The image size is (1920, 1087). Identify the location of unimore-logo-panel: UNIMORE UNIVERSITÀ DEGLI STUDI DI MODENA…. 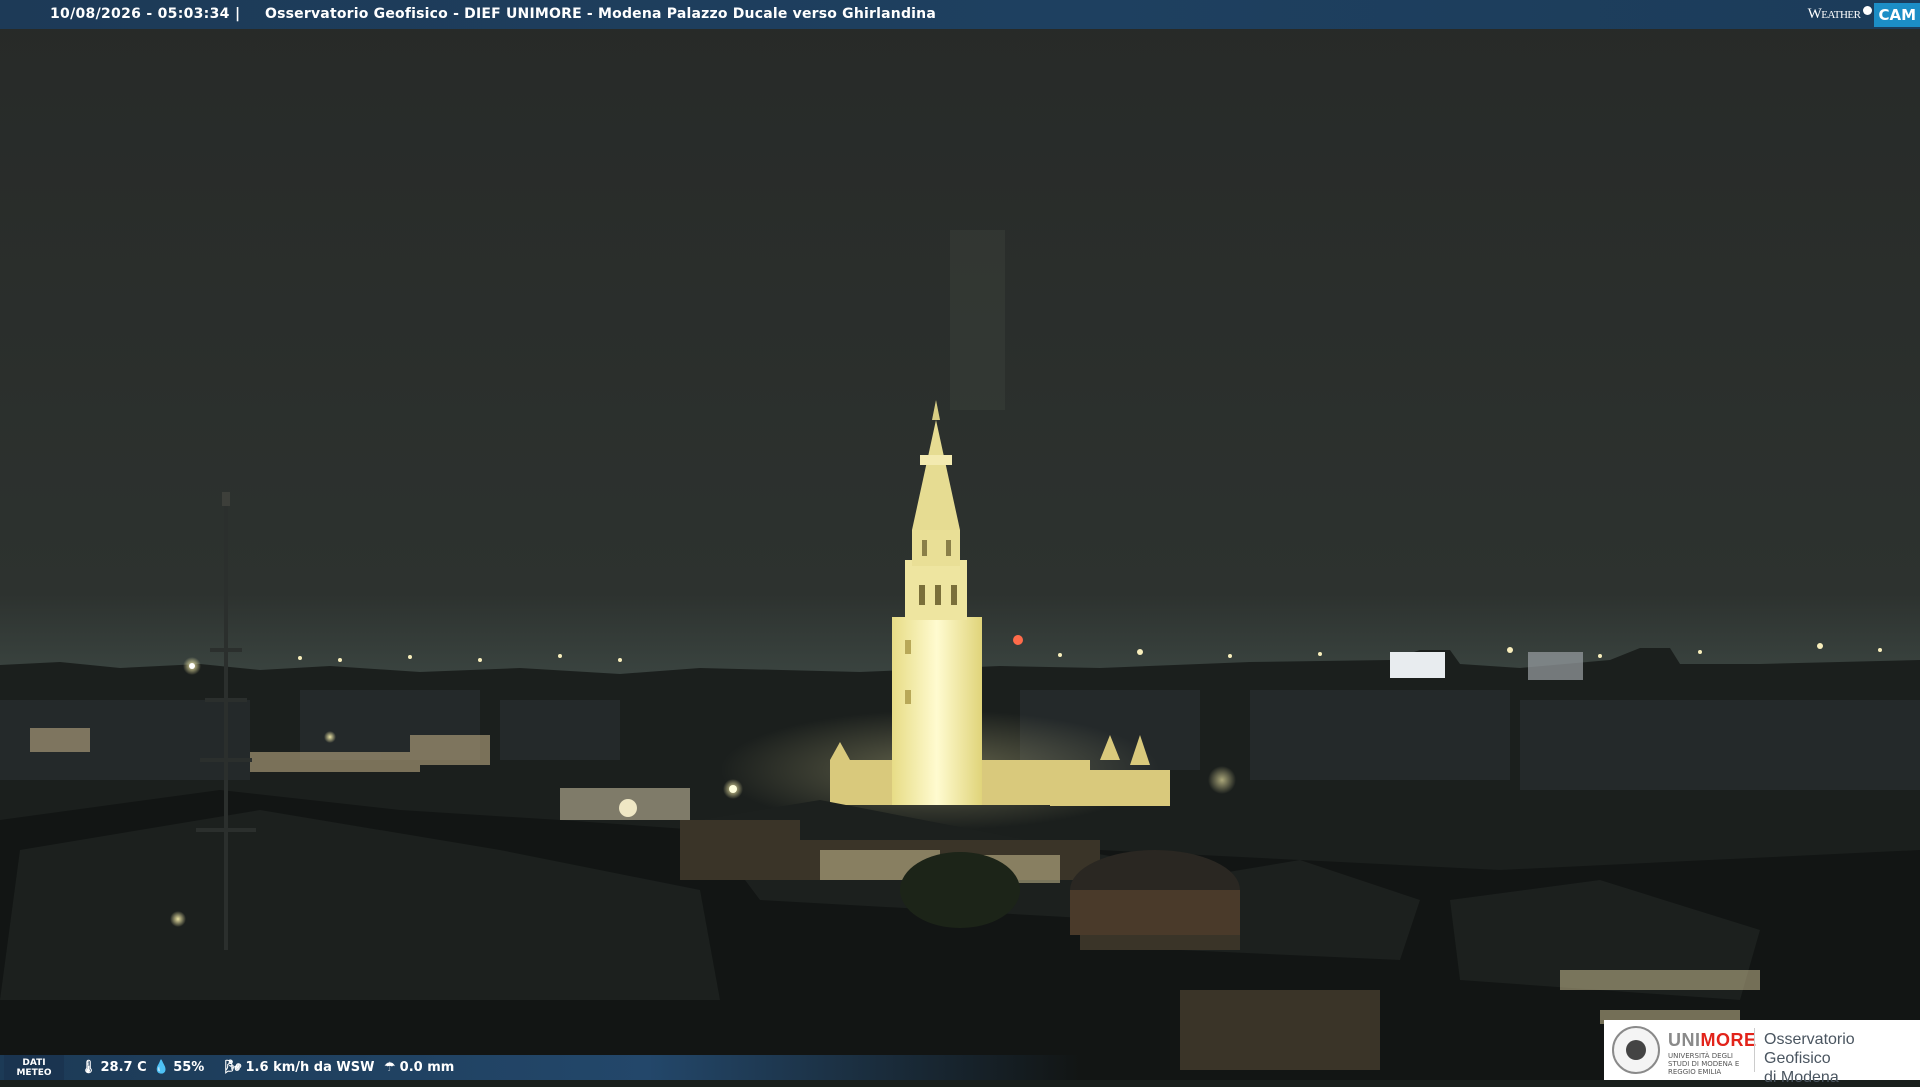
(1762, 1053).